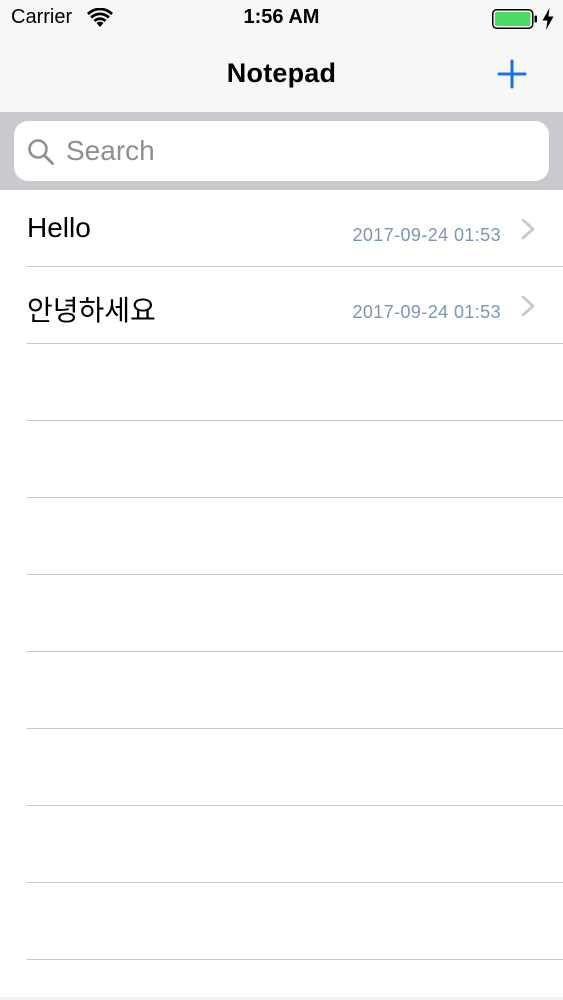 The height and width of the screenshot is (1000, 563). Describe the element at coordinates (548, 19) in the screenshot. I see `charging-icon` at that location.